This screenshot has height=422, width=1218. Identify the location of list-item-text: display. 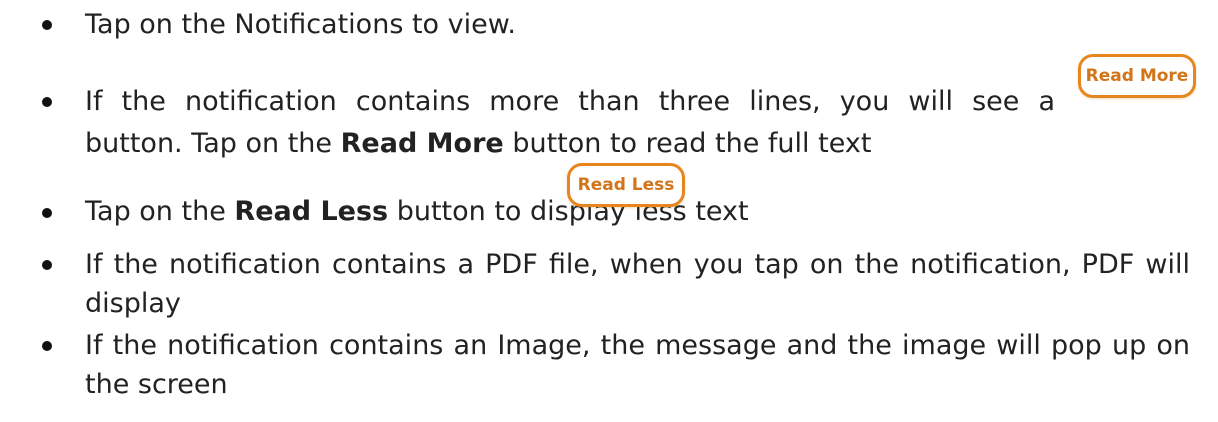
(133, 303).